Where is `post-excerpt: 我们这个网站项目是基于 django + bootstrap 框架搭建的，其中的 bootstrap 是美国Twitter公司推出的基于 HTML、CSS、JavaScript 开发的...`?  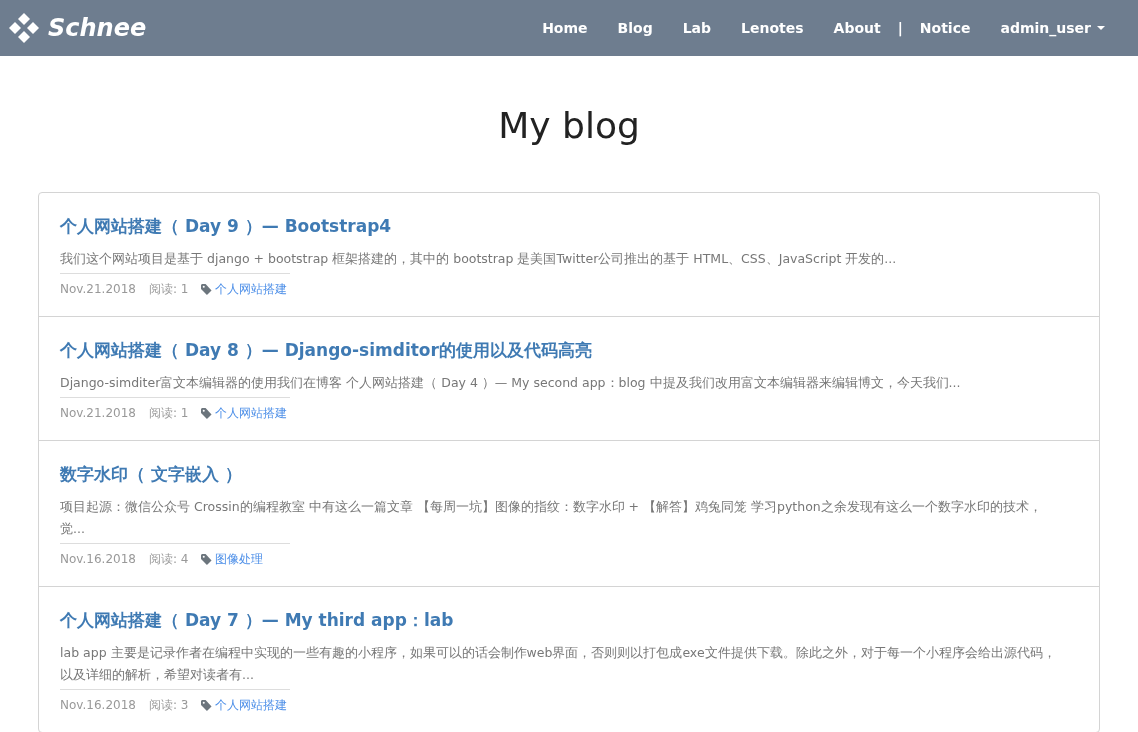 post-excerpt: 我们这个网站项目是基于 django + bootstrap 框架搭建的，其中的 bootstrap 是美国Twitter公司推出的基于 HTML、CSS、JavaScript 开发的... is located at coordinates (479, 259).